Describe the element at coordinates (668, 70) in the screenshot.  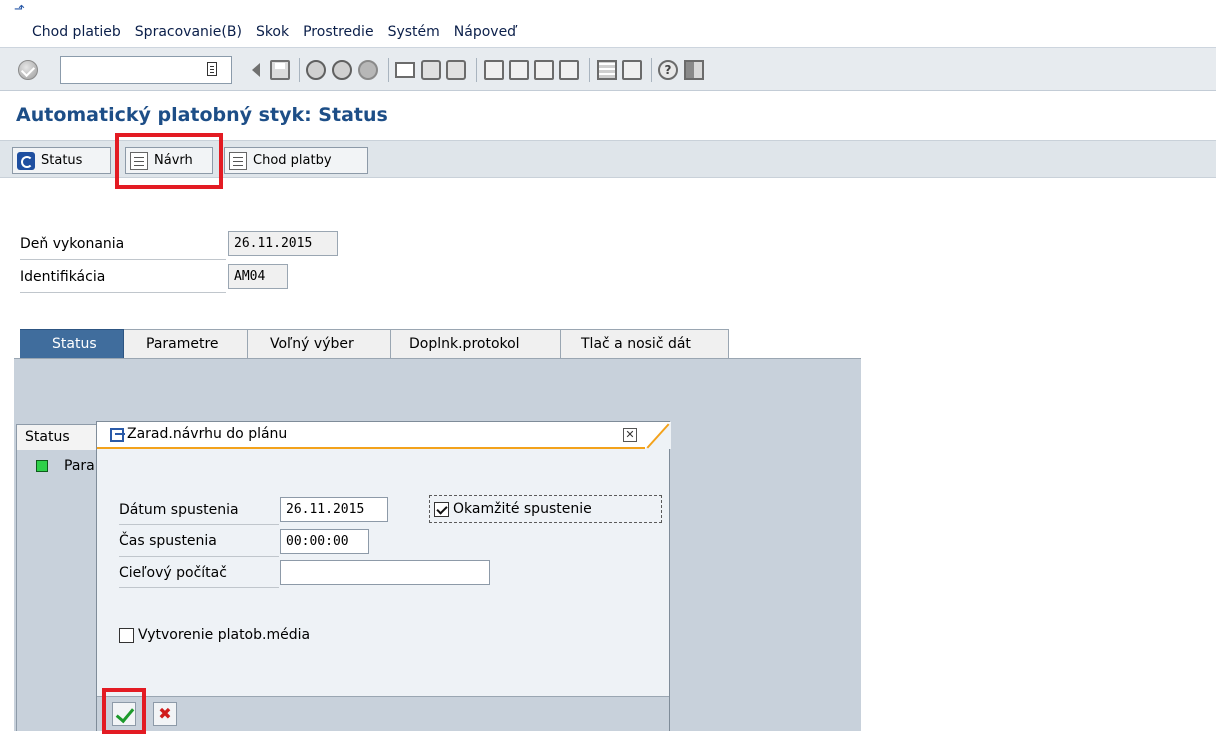
I see `help-icon: ?` at that location.